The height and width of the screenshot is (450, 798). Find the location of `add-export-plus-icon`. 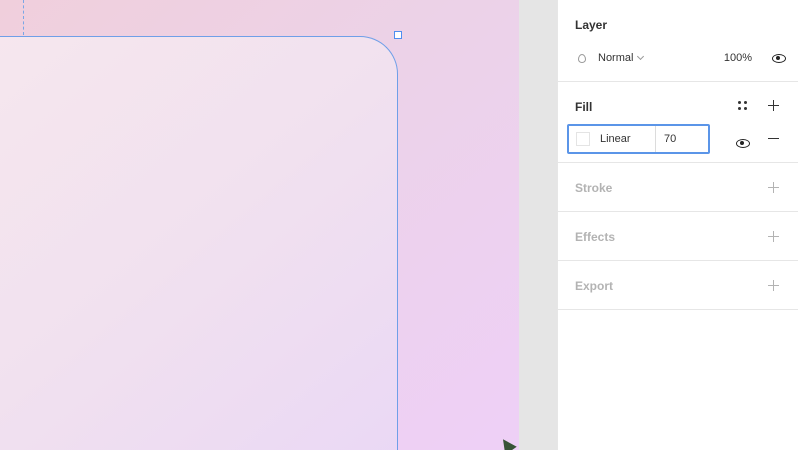

add-export-plus-icon is located at coordinates (773, 285).